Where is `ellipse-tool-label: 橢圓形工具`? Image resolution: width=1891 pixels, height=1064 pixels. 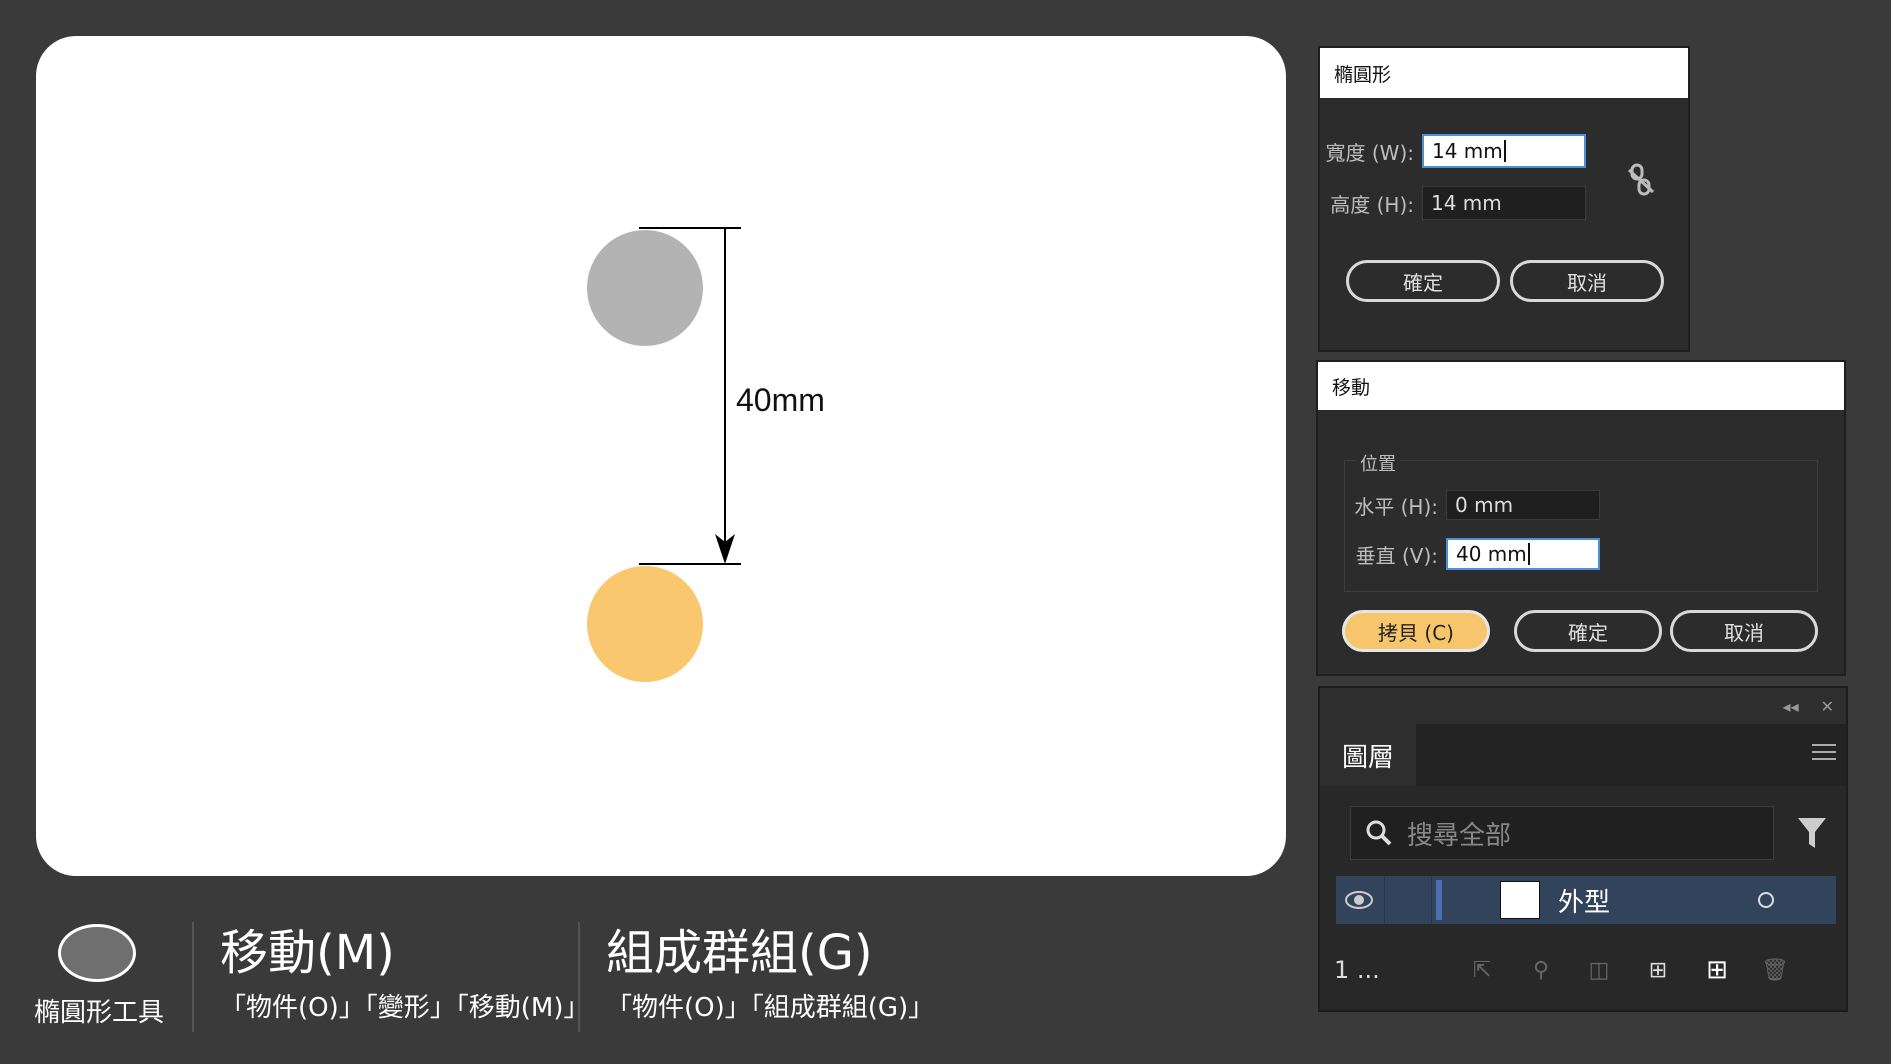
ellipse-tool-label: 橢圓形工具 is located at coordinates (99, 1013).